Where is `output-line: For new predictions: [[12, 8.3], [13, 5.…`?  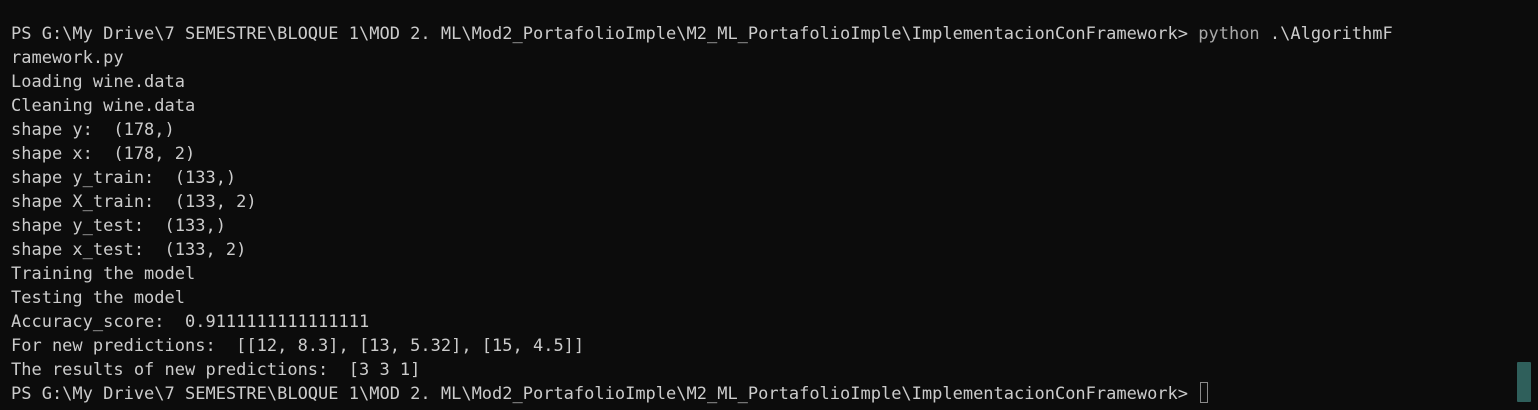
output-line: For new predictions: [[12, 8.3], [13, 5.… is located at coordinates (298, 346).